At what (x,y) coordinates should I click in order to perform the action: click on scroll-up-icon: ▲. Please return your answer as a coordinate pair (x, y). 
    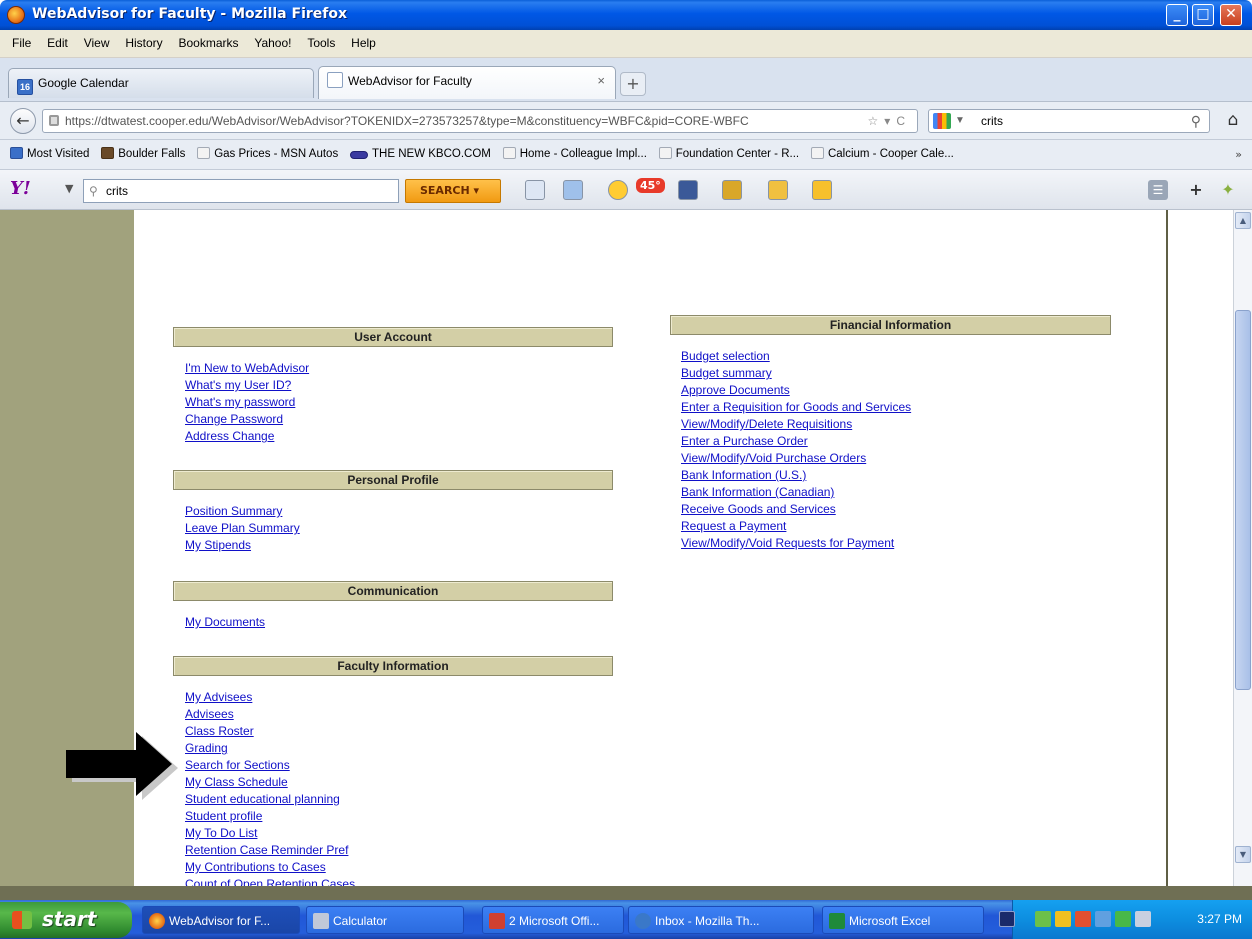
    Looking at the image, I should click on (1243, 220).